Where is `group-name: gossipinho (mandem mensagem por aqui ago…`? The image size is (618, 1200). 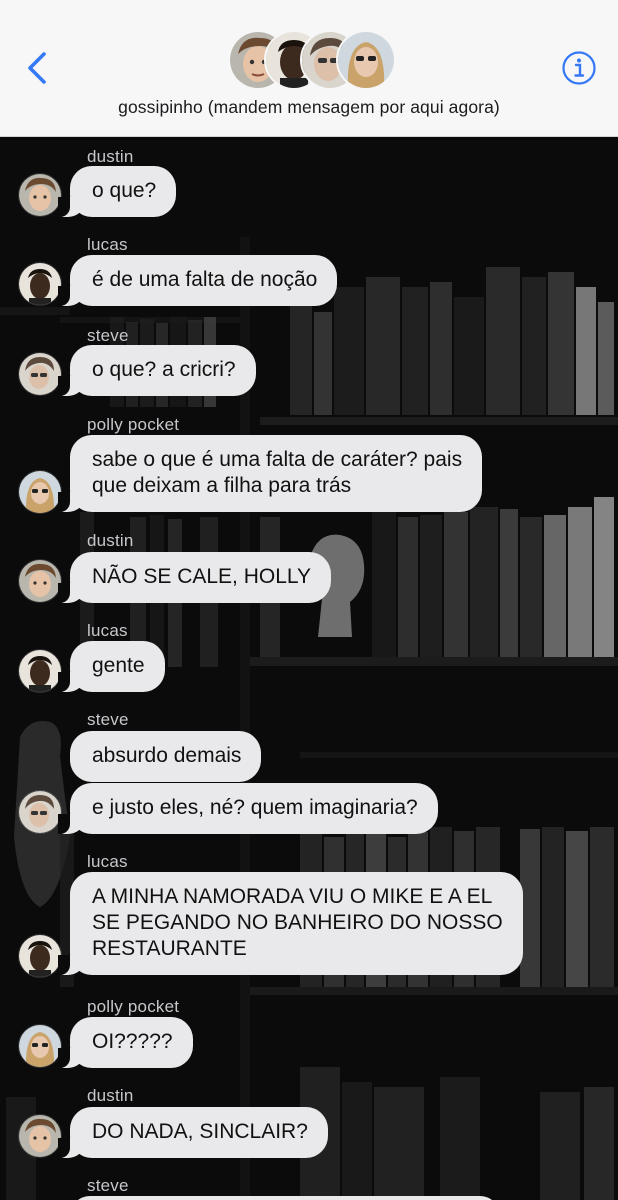
group-name: gossipinho (mandem mensagem por aqui ago… is located at coordinates (309, 107).